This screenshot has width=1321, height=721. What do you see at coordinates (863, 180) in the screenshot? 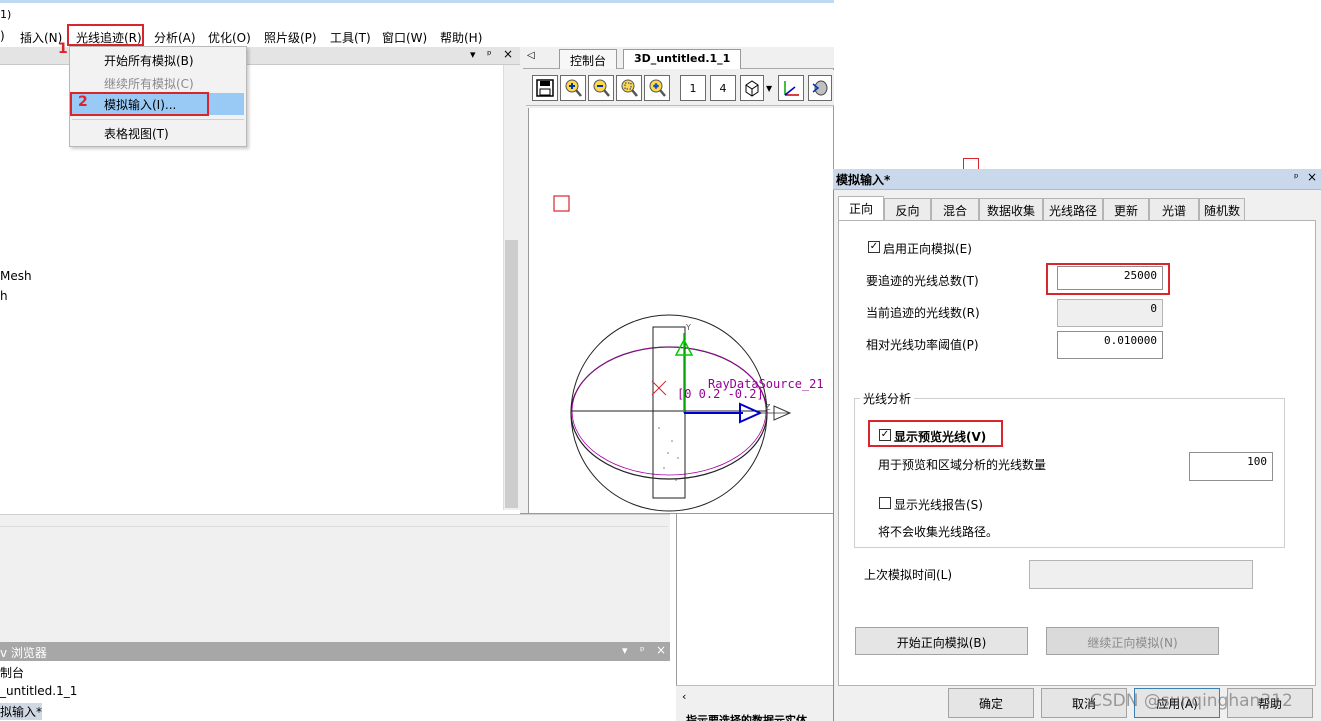
I see `dialog-title: 模拟输入*` at bounding box center [863, 180].